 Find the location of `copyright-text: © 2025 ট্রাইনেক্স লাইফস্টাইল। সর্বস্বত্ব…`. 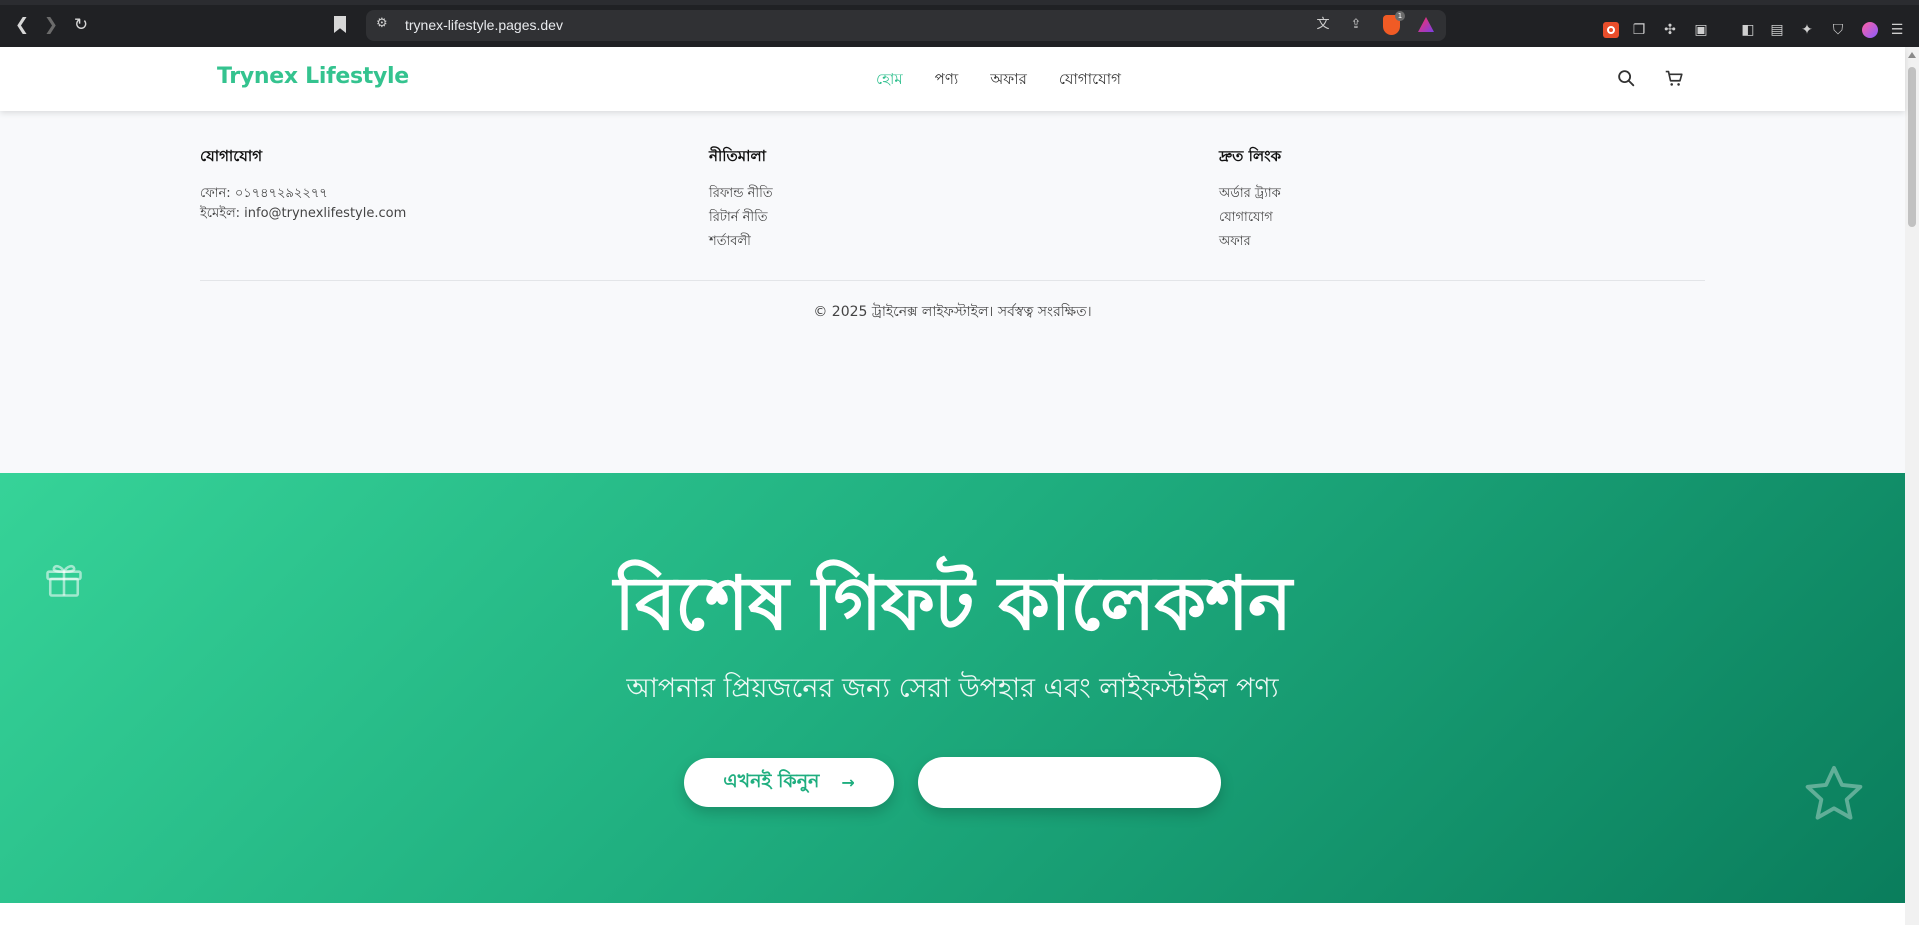

copyright-text: © 2025 ট্রাইনেক্স লাইফস্টাইল। সর্বস্বত্ব… is located at coordinates (952, 312).